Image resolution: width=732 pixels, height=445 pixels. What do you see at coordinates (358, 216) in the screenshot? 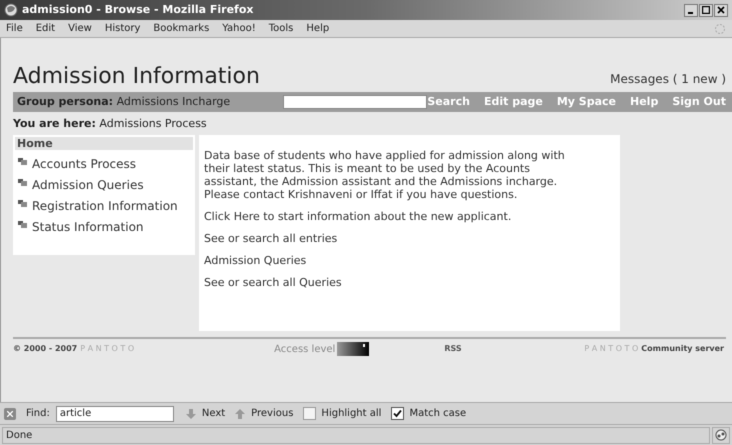
I see `content-link: Click Here to start information about the new applicant.` at bounding box center [358, 216].